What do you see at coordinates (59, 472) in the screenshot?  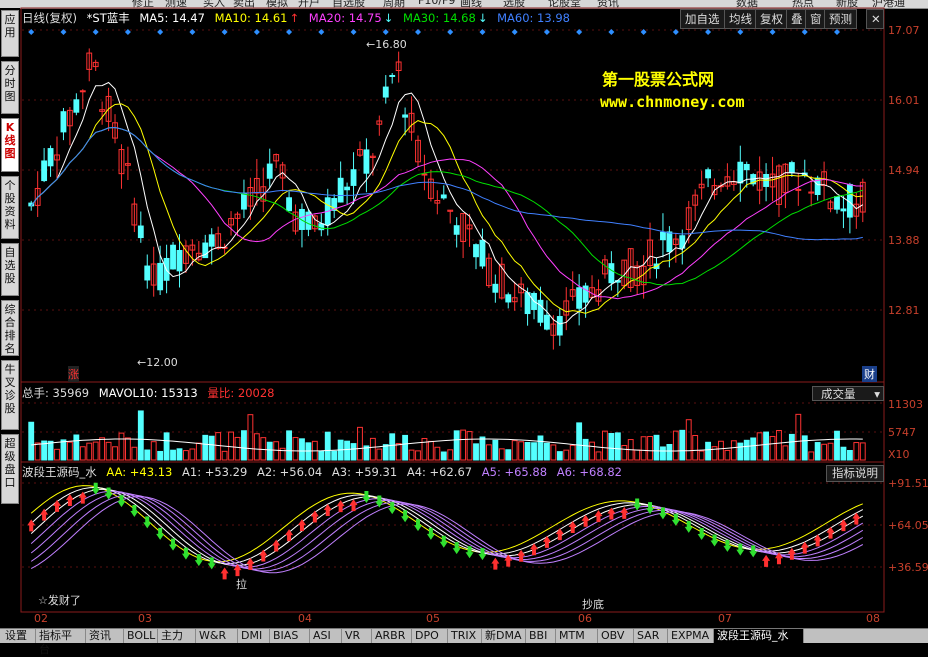 I see `indicator-name: 波段王源码_水` at bounding box center [59, 472].